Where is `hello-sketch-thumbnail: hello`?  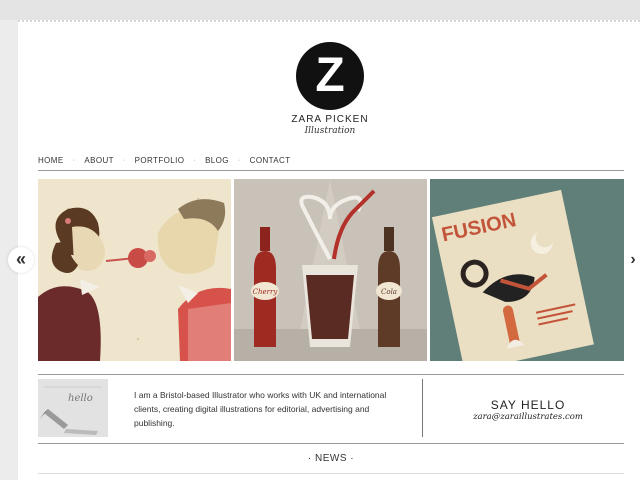
hello-sketch-thumbnail: hello is located at coordinates (73, 408).